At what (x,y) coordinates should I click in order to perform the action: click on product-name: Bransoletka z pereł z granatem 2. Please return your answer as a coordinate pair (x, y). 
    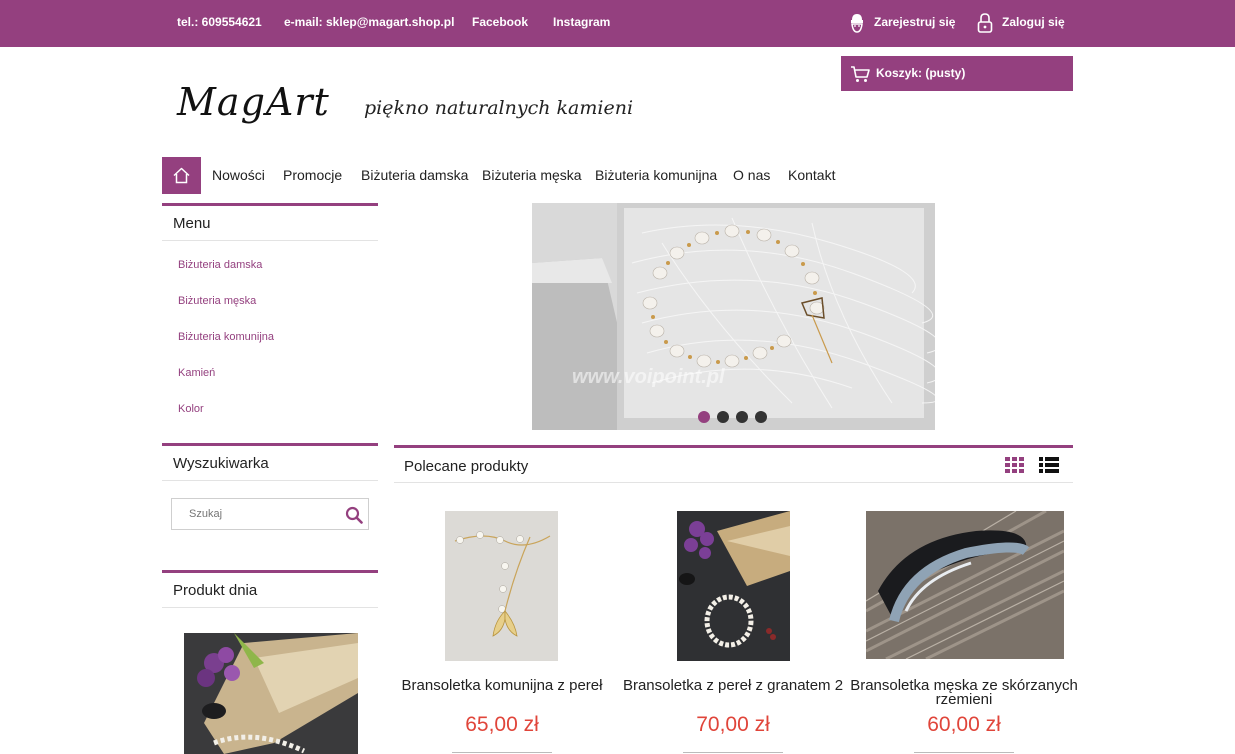
    Looking at the image, I should click on (733, 685).